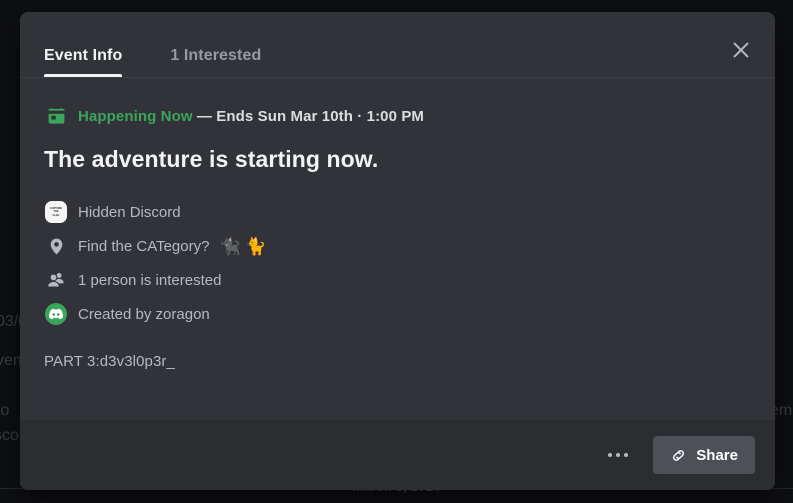 The image size is (793, 503). Describe the element at coordinates (135, 116) in the screenshot. I see `happening-now-label: Happening Now` at that location.